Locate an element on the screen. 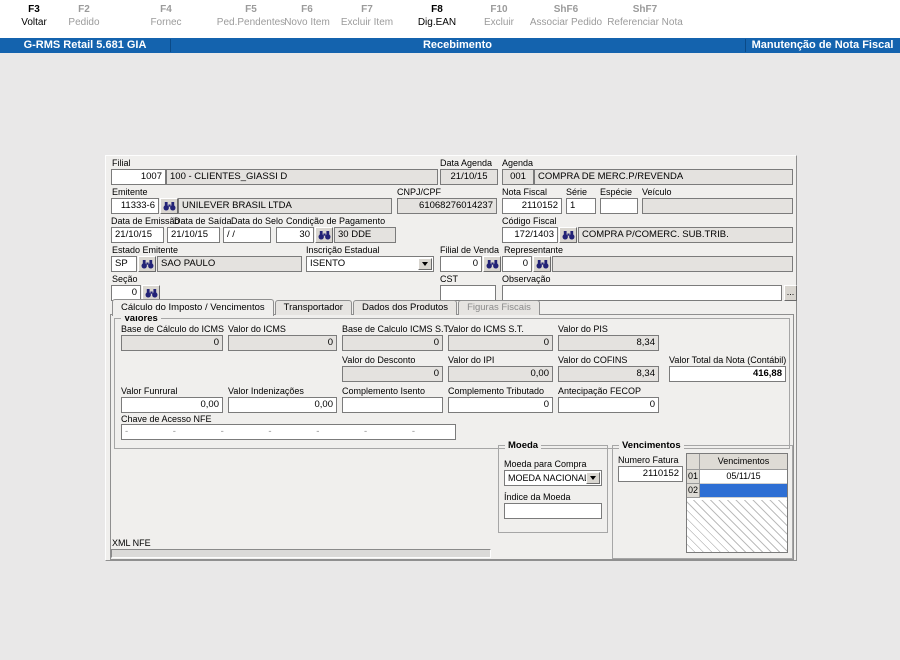 The height and width of the screenshot is (660, 900). codigo-fiscal-code-field: 172/1403 is located at coordinates (530, 235).